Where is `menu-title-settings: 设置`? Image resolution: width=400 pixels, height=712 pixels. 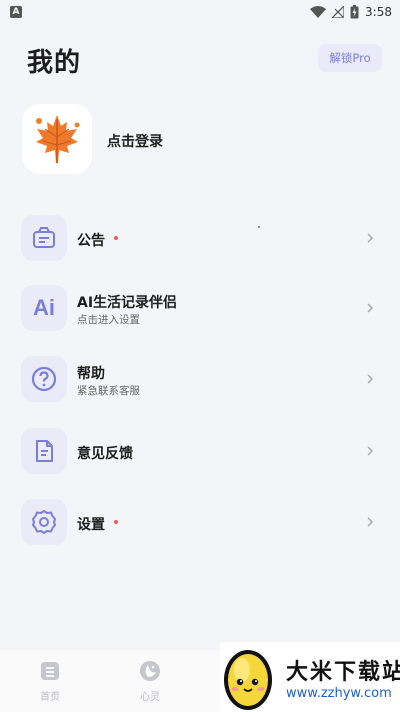 menu-title-settings: 设置 is located at coordinates (91, 525).